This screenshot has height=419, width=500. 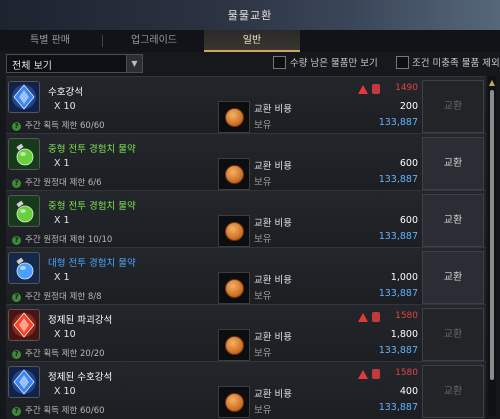 I want to click on purchase-limit: ? 주간 원정대 제한 6/6, so click(x=57, y=182).